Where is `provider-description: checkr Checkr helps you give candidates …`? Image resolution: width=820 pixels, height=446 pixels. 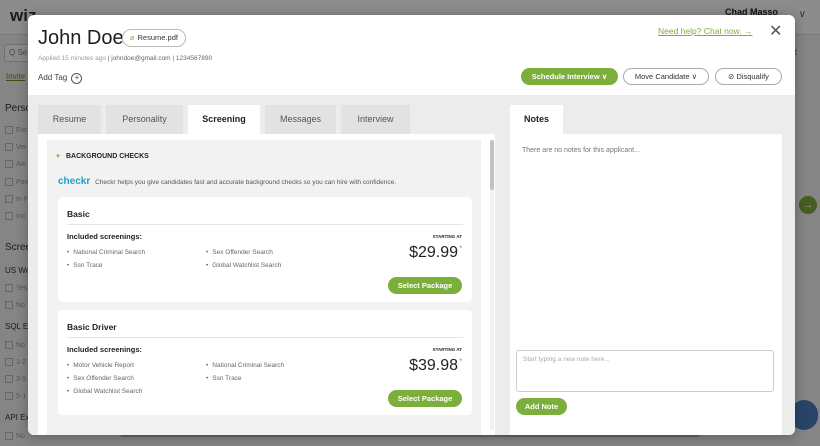
provider-description: checkr Checkr helps you give candidates … is located at coordinates (227, 181).